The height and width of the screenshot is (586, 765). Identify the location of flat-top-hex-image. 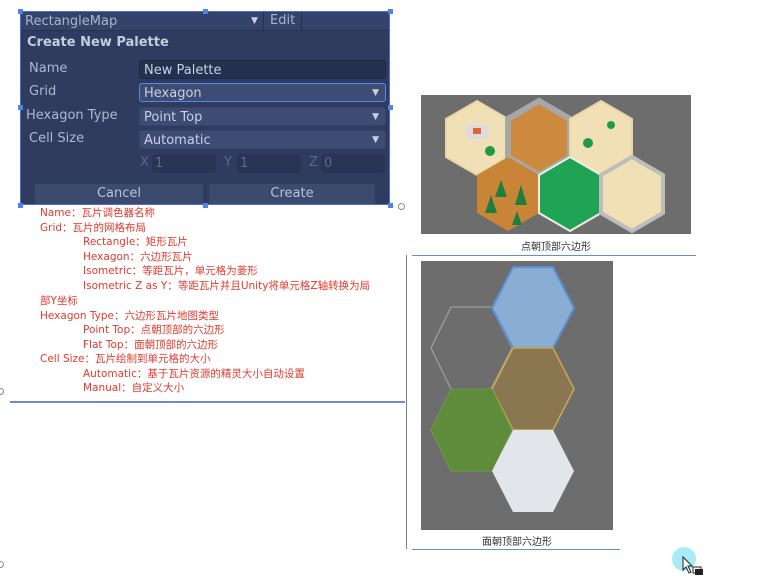
(517, 395).